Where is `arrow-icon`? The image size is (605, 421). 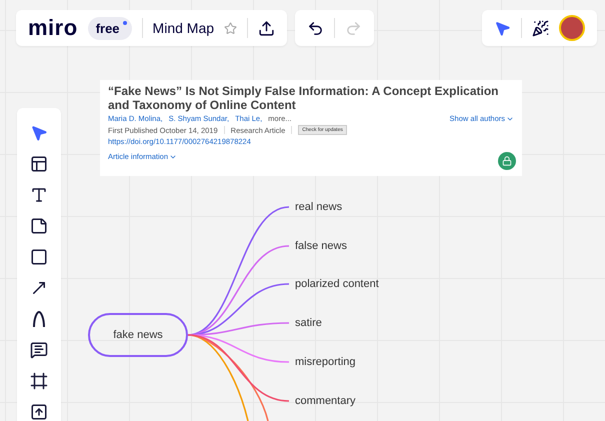
arrow-icon is located at coordinates (39, 288).